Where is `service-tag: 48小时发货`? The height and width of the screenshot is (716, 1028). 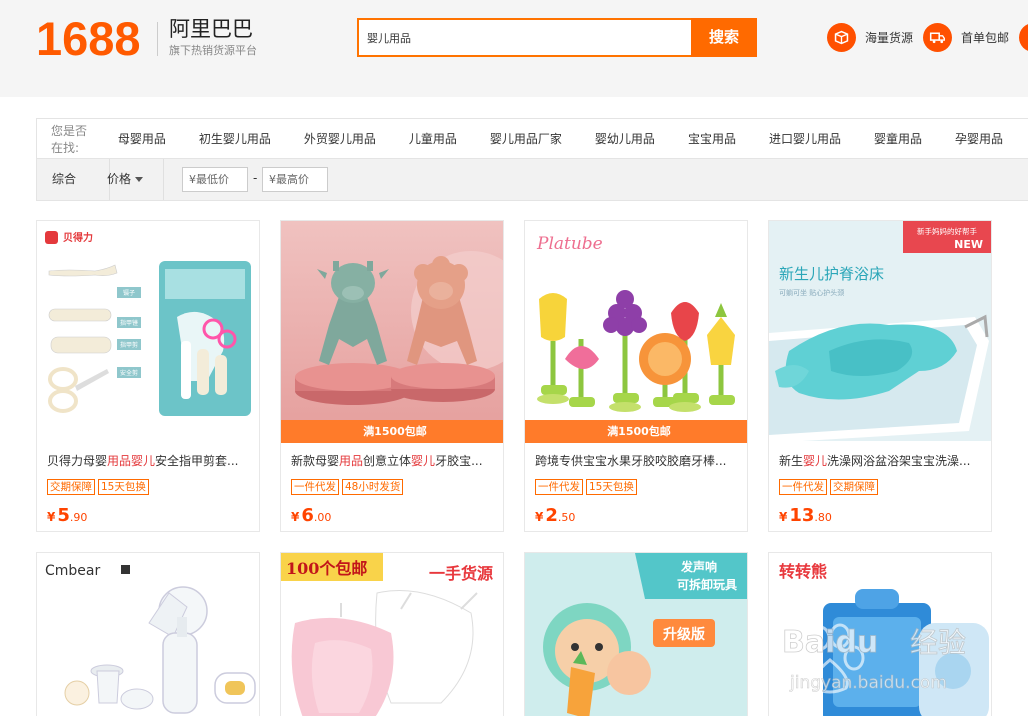 service-tag: 48小时发货 is located at coordinates (373, 487).